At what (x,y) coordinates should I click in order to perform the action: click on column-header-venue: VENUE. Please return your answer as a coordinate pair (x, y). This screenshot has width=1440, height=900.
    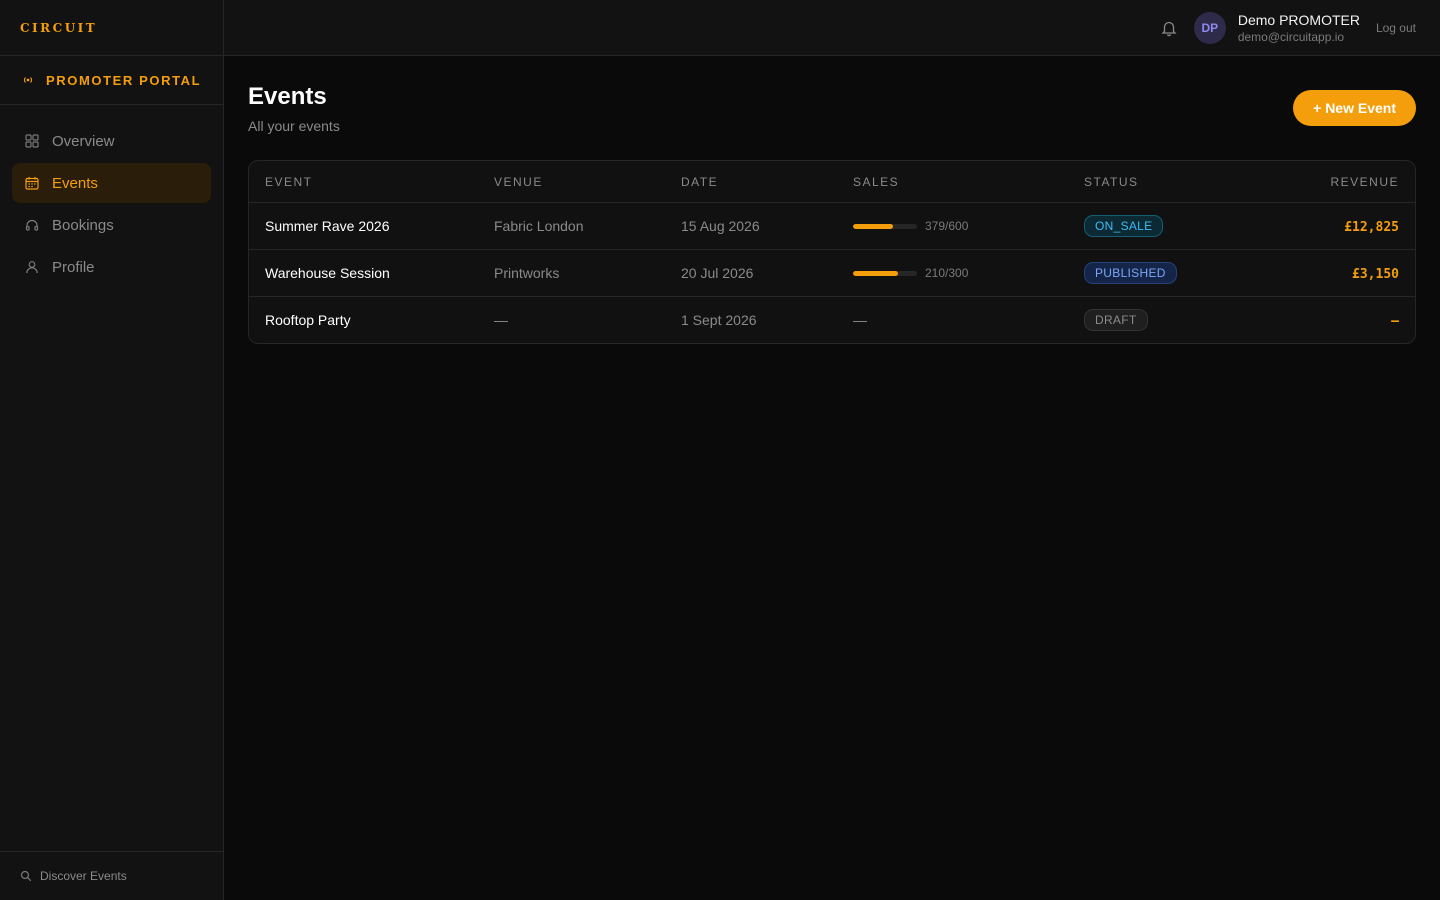
    Looking at the image, I should click on (587, 182).